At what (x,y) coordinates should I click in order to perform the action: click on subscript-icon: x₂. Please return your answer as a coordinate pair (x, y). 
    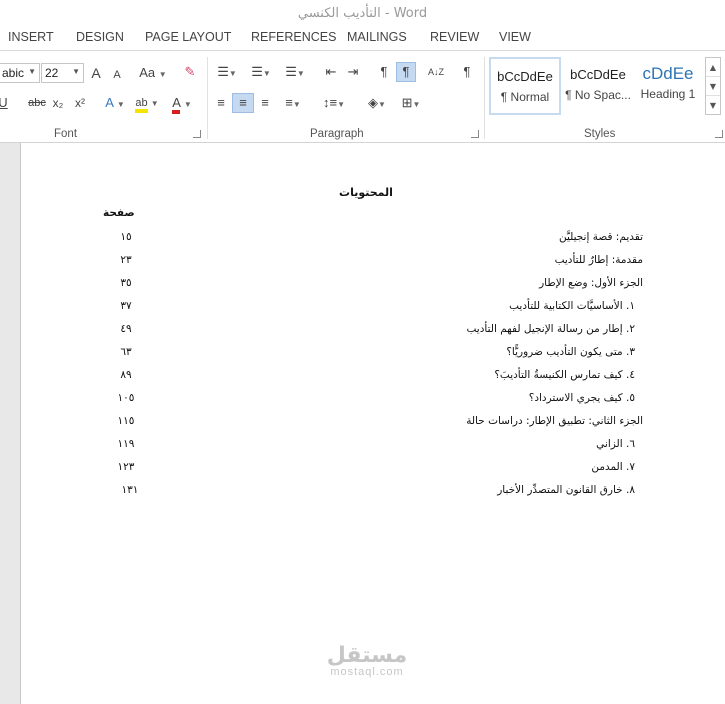
    Looking at the image, I should click on (58, 103).